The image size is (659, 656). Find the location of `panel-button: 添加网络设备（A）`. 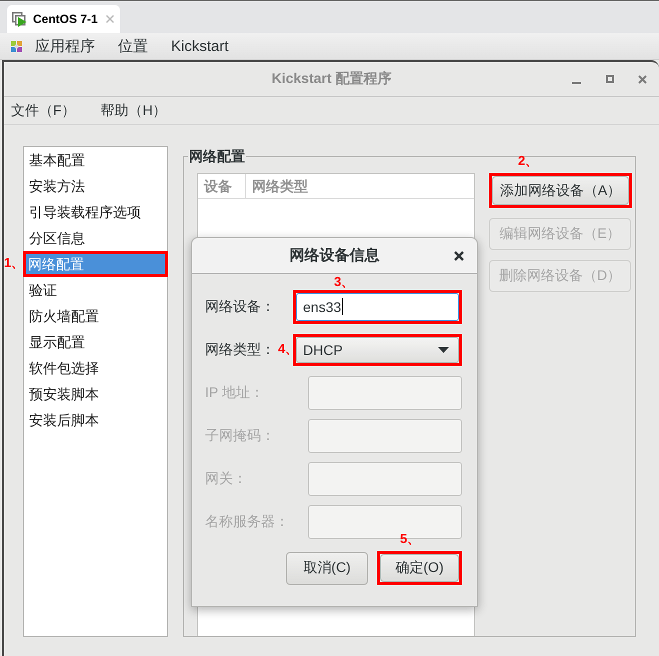

panel-button: 添加网络设备（A） is located at coordinates (560, 190).